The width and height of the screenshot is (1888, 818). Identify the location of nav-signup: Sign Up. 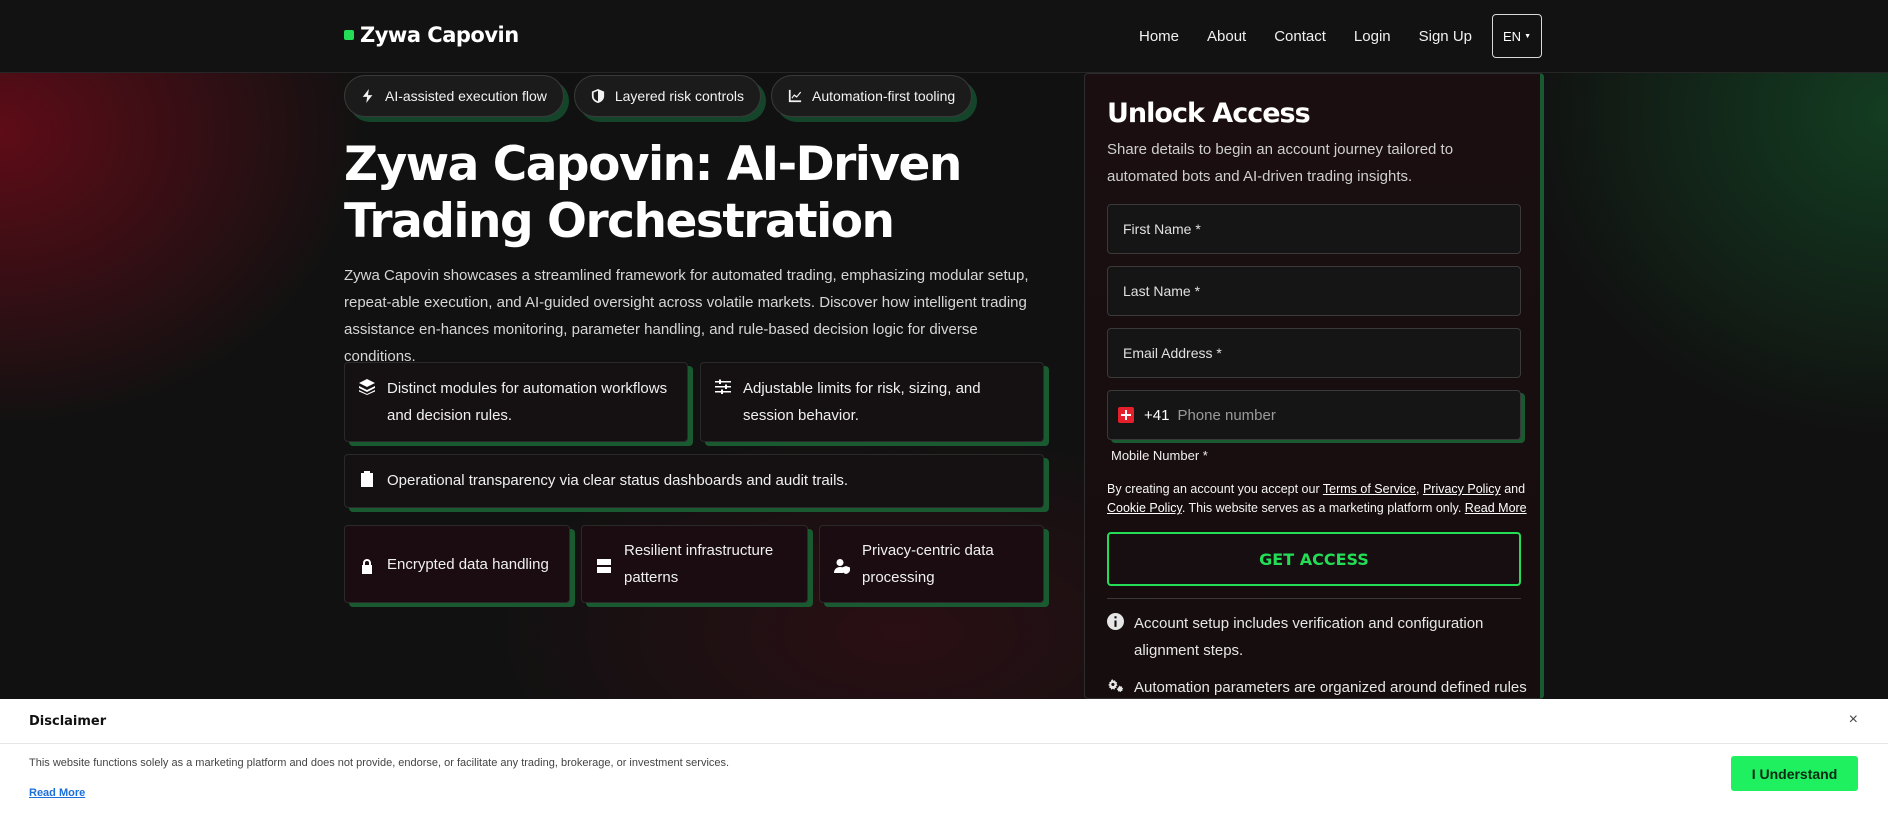
(1445, 36).